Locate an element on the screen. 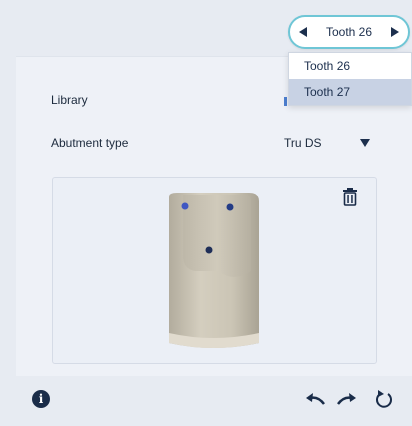 The image size is (412, 426). tooth-selector: Tooth 26 is located at coordinates (349, 32).